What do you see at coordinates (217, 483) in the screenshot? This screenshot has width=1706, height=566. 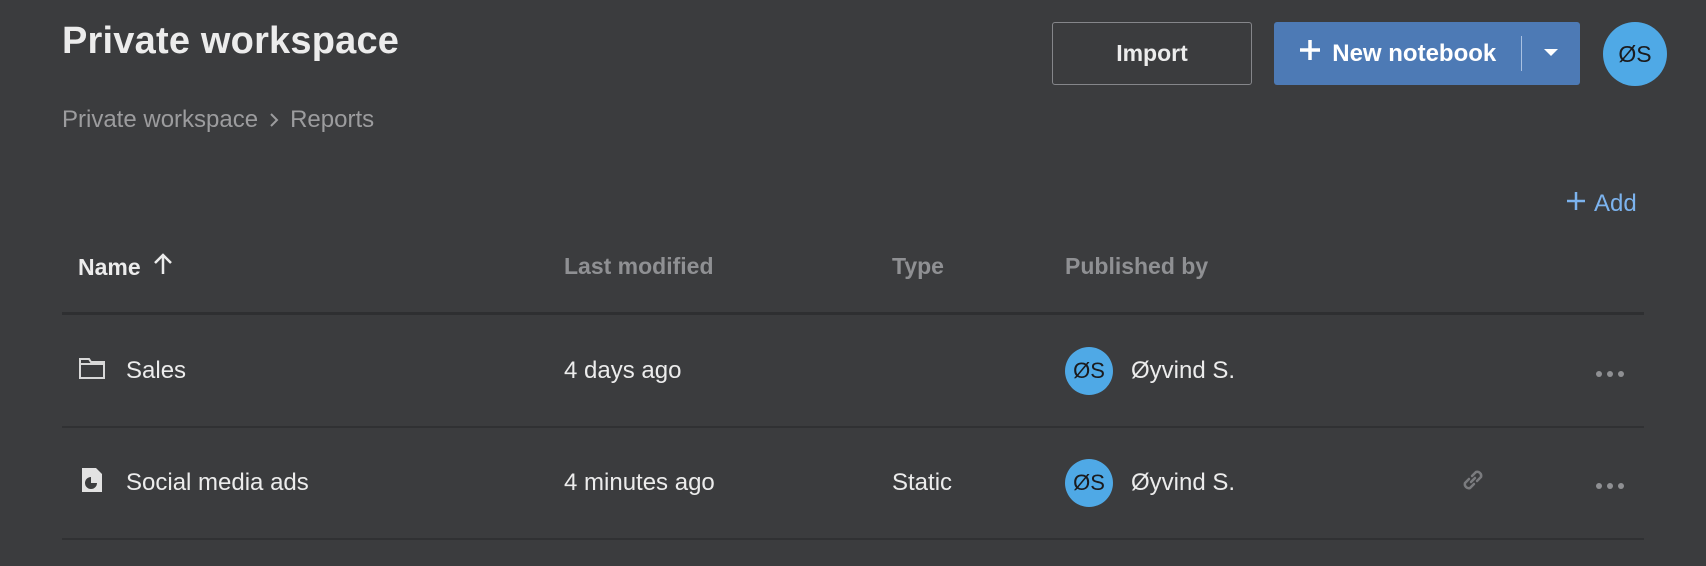 I see `row-name: Social media ads` at bounding box center [217, 483].